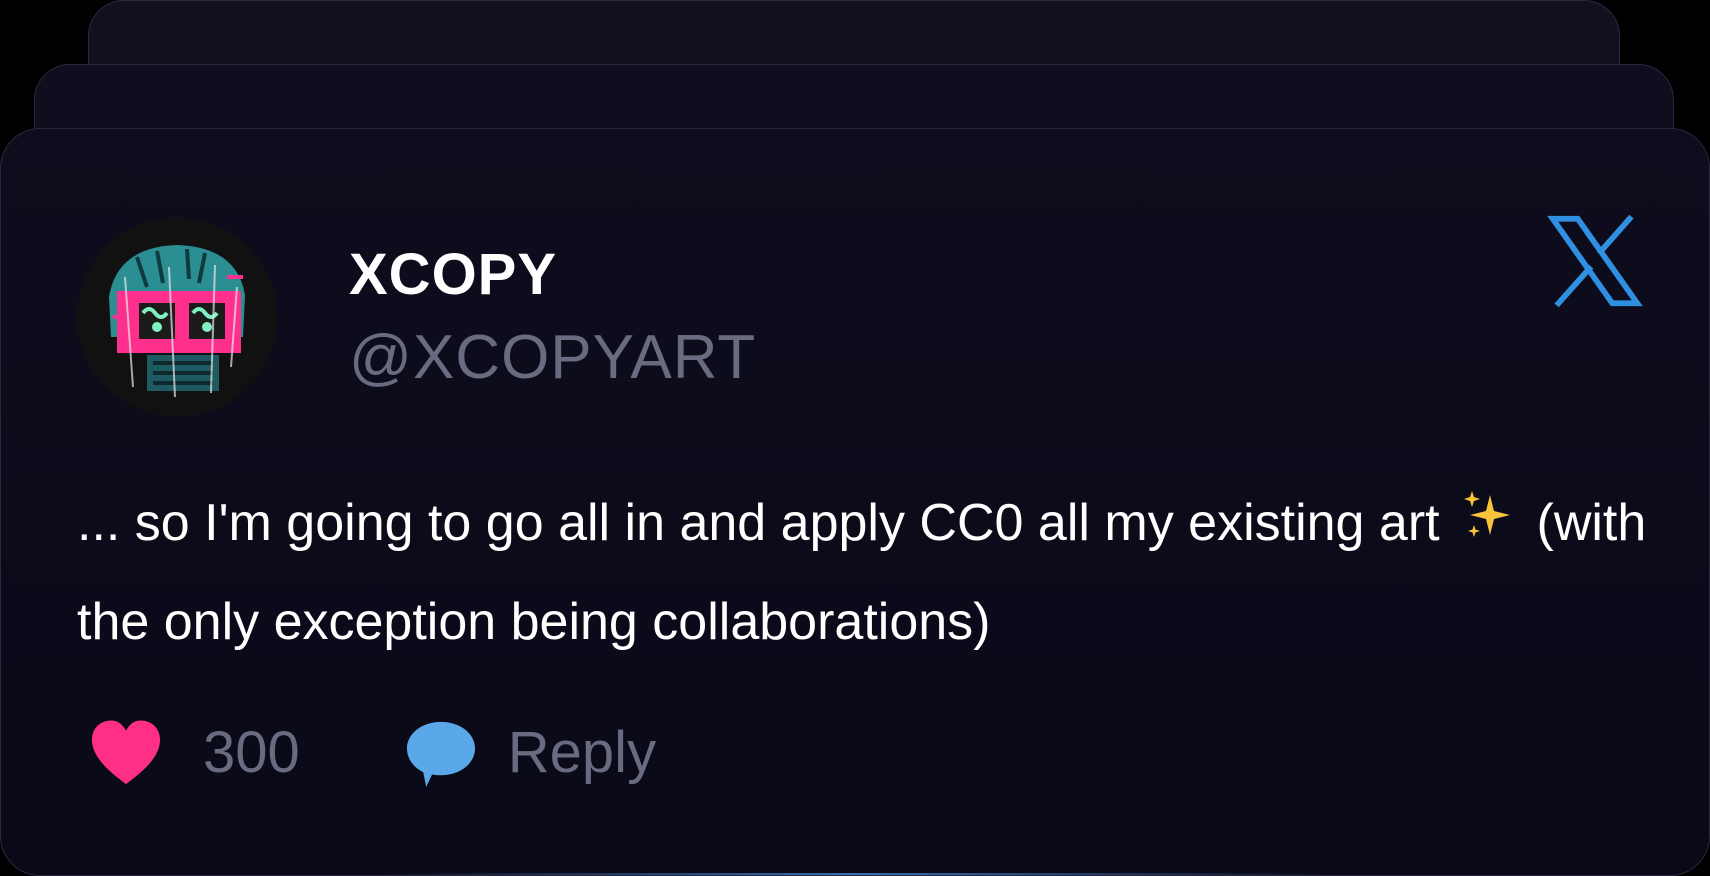 The image size is (1710, 876). Describe the element at coordinates (552, 358) in the screenshot. I see `author-handle: @XCOPYART` at that location.